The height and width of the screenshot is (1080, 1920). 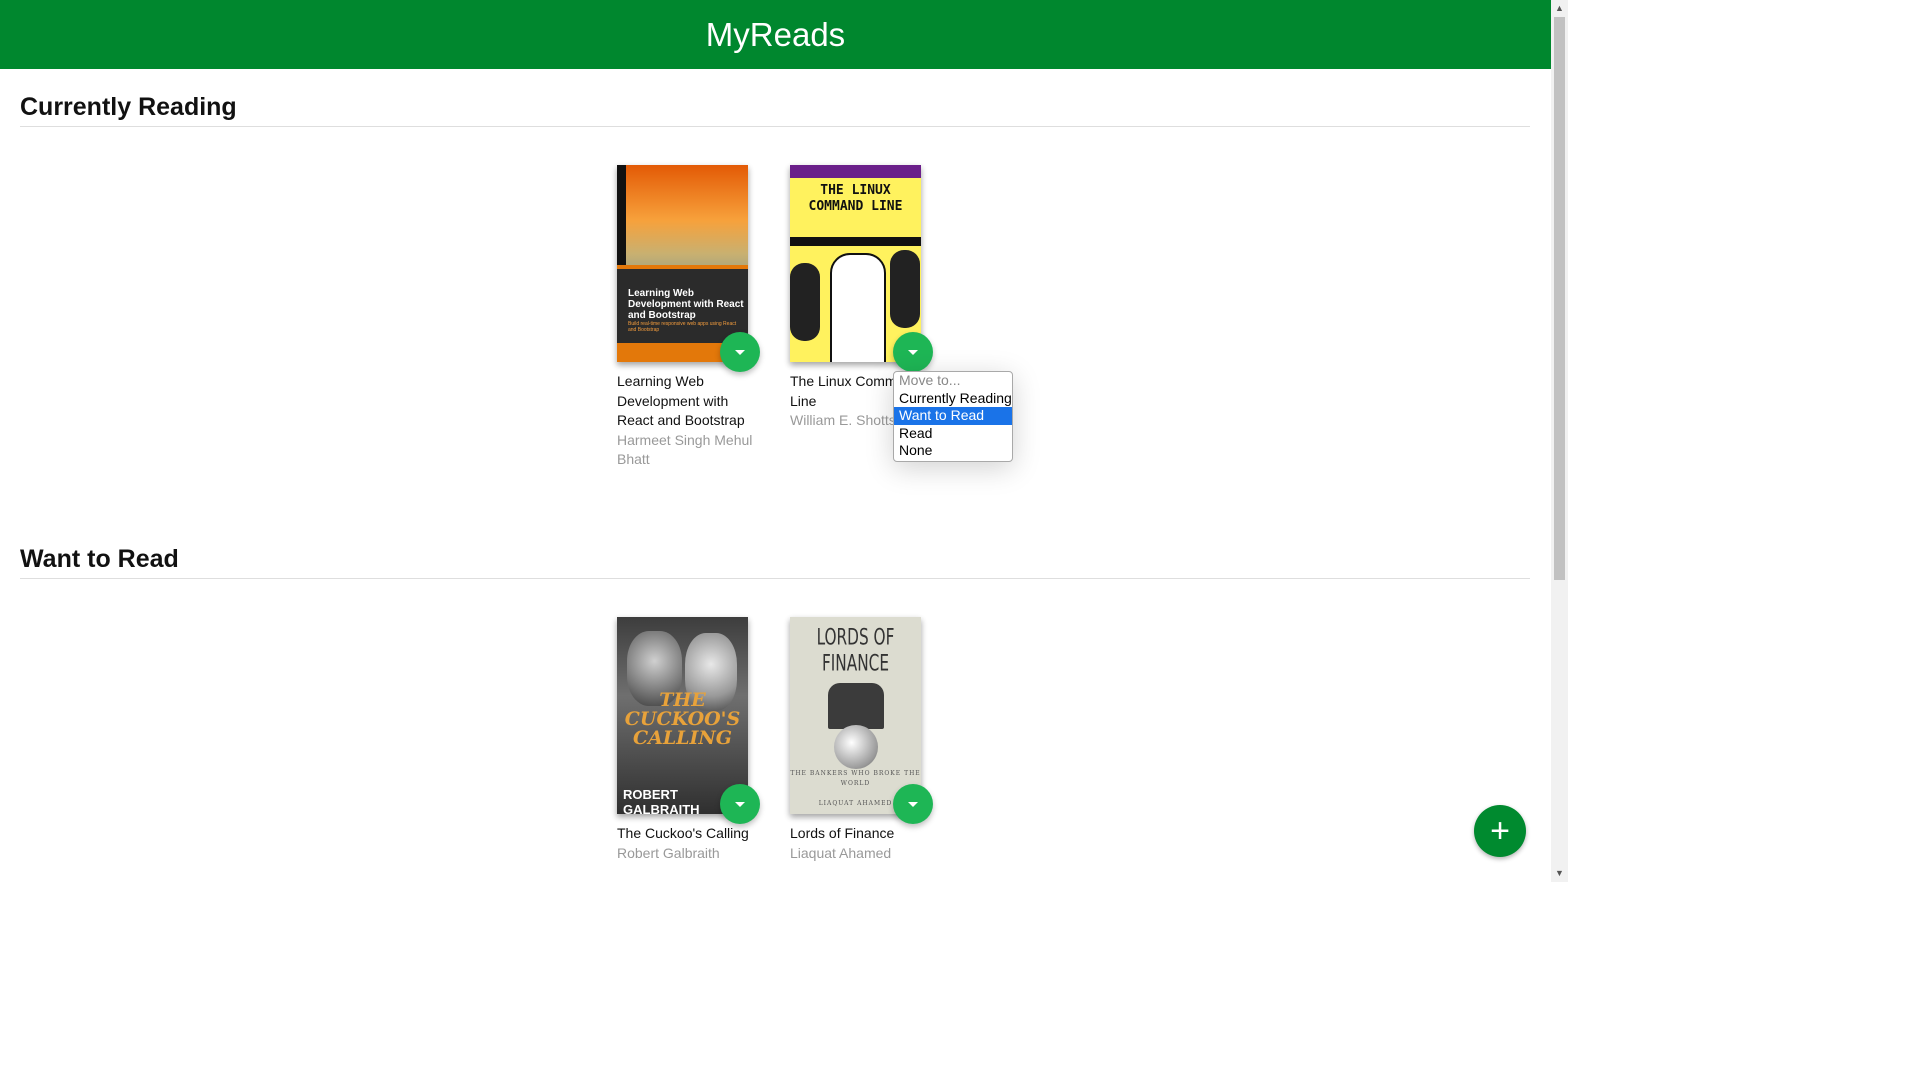 I want to click on option-none: None, so click(x=953, y=451).